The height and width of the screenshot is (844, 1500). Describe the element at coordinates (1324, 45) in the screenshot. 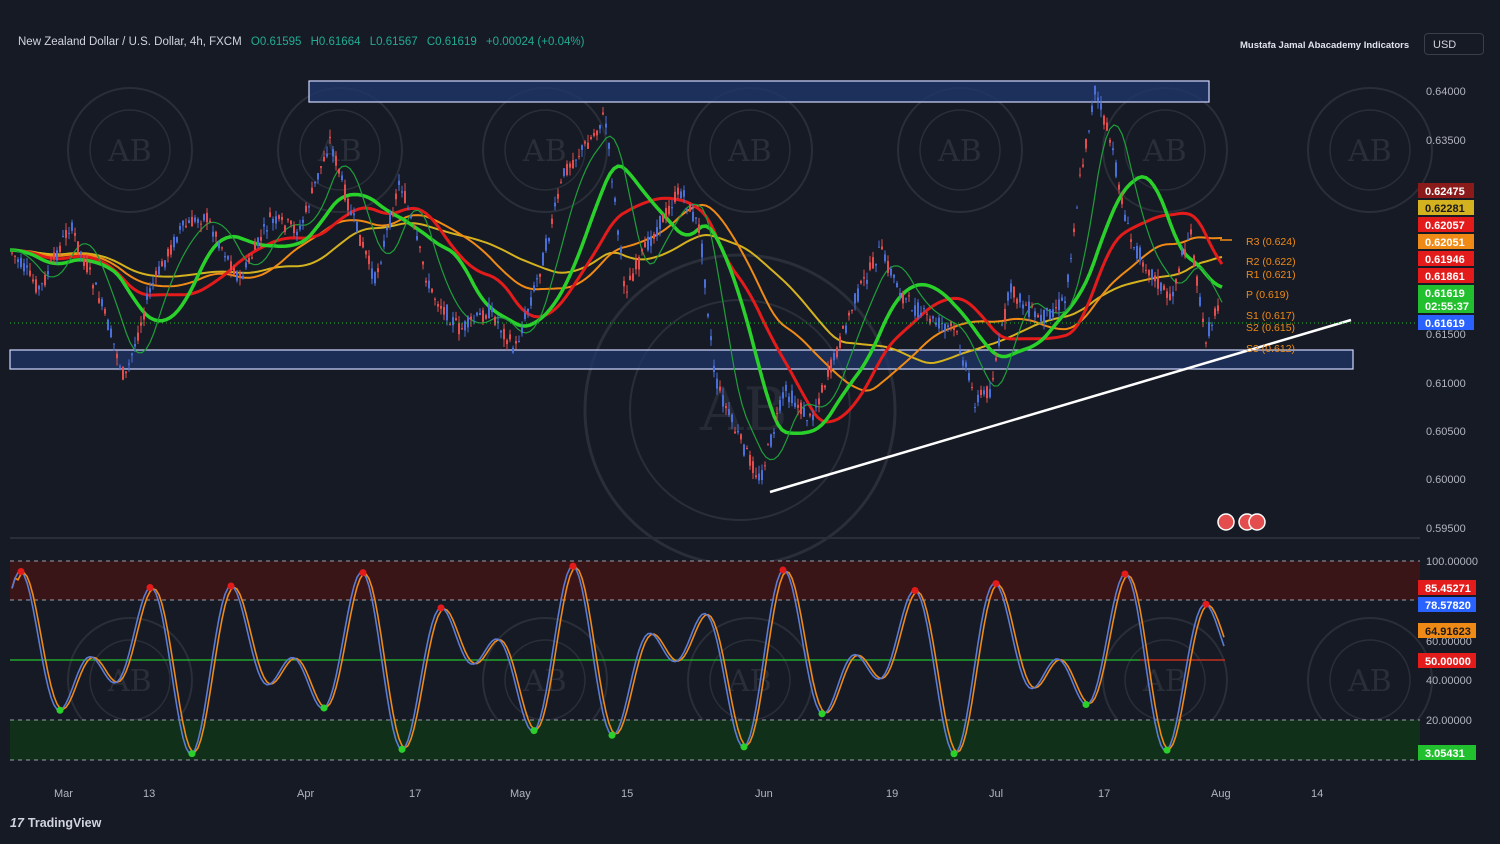

I see `indicator-name: Mustafa Jamal Abacademy Indicators` at that location.